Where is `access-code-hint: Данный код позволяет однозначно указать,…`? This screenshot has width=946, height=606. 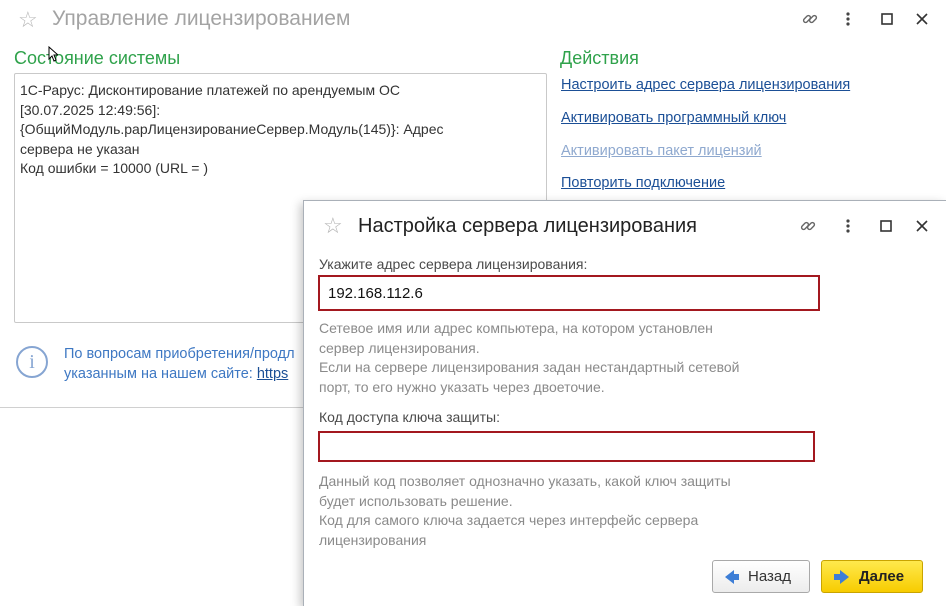 access-code-hint: Данный код позволяет однозначно указать,… is located at coordinates (525, 510).